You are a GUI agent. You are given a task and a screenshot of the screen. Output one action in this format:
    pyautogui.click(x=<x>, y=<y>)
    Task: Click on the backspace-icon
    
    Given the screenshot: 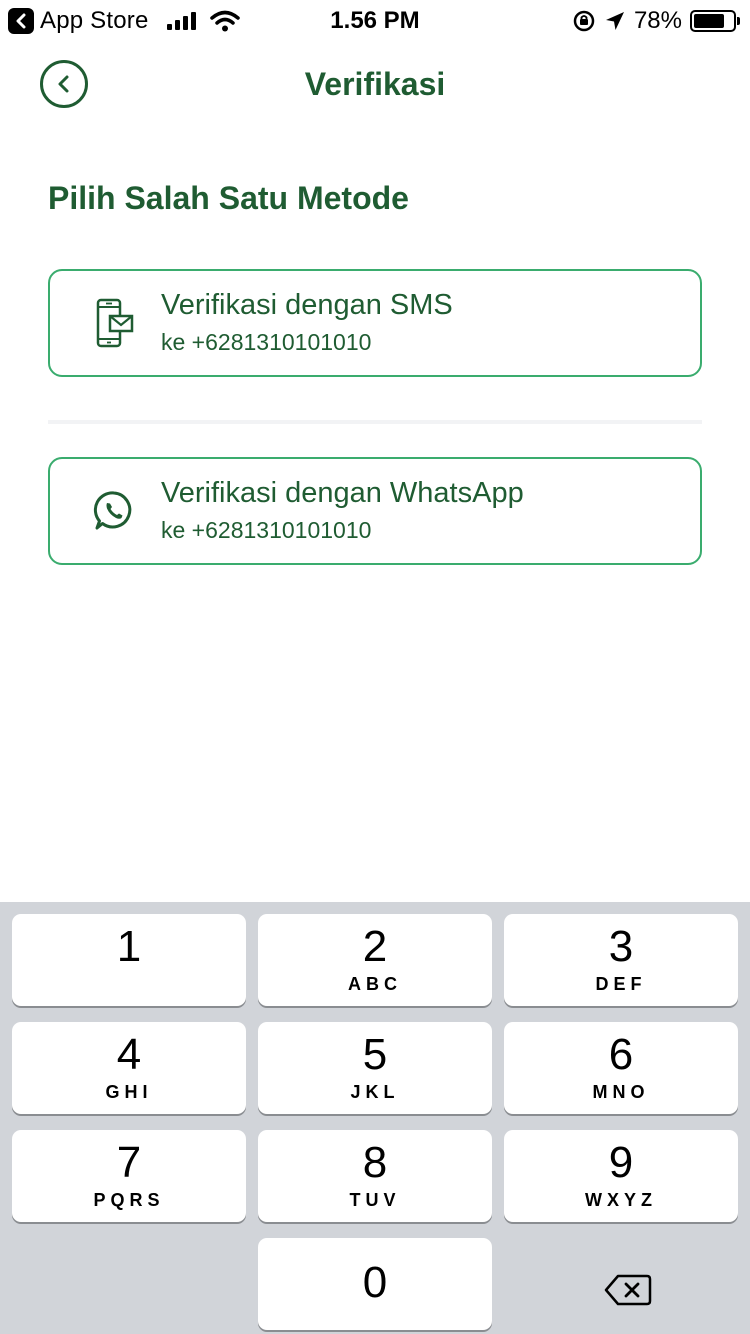 What is the action you would take?
    pyautogui.click(x=628, y=1290)
    